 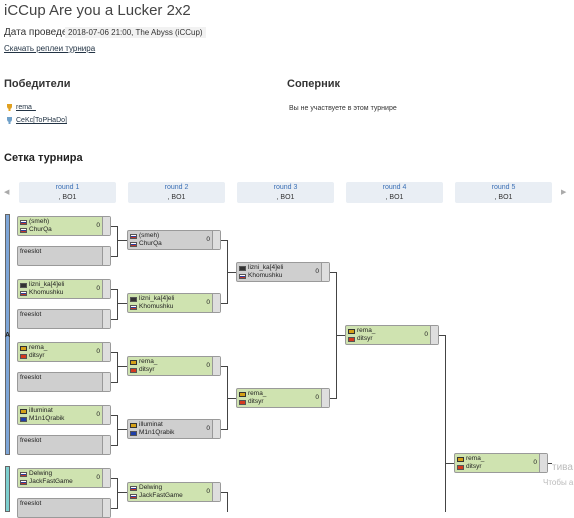 I want to click on watermark-text: тива, so click(x=562, y=467).